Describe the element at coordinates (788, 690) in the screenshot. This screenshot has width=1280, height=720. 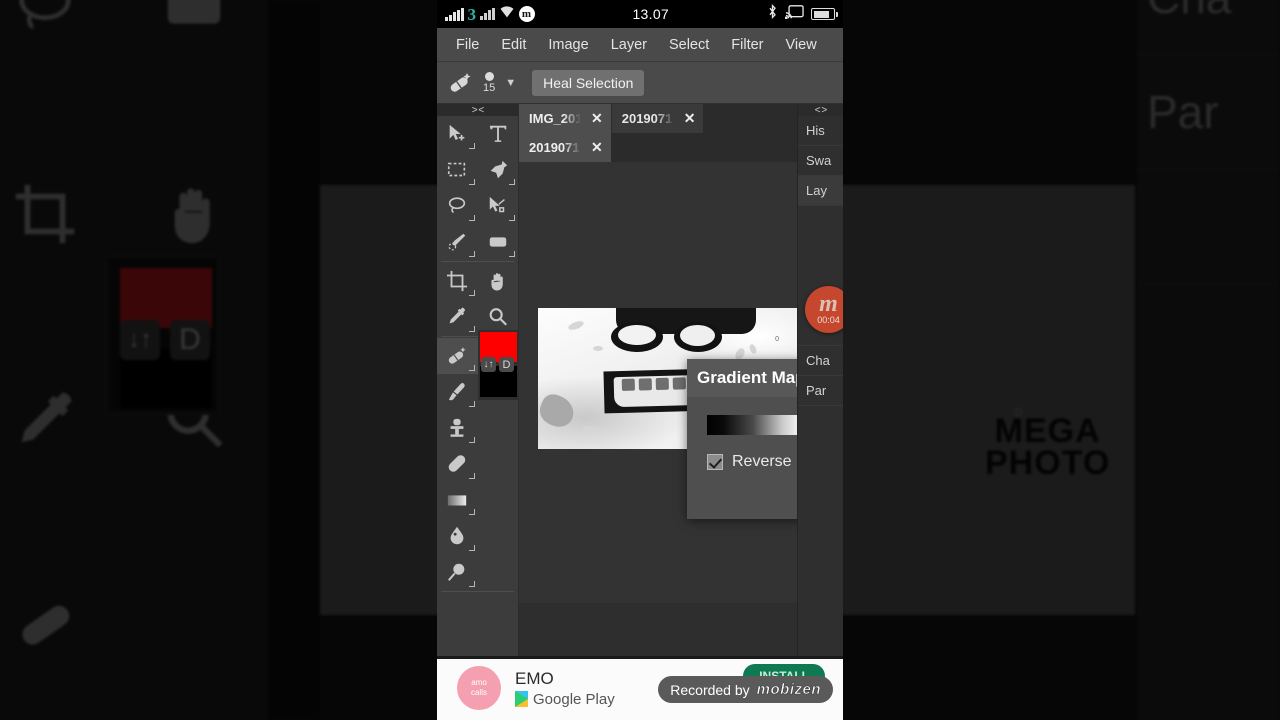
I see `mobizen-wordmark: mobizen` at that location.